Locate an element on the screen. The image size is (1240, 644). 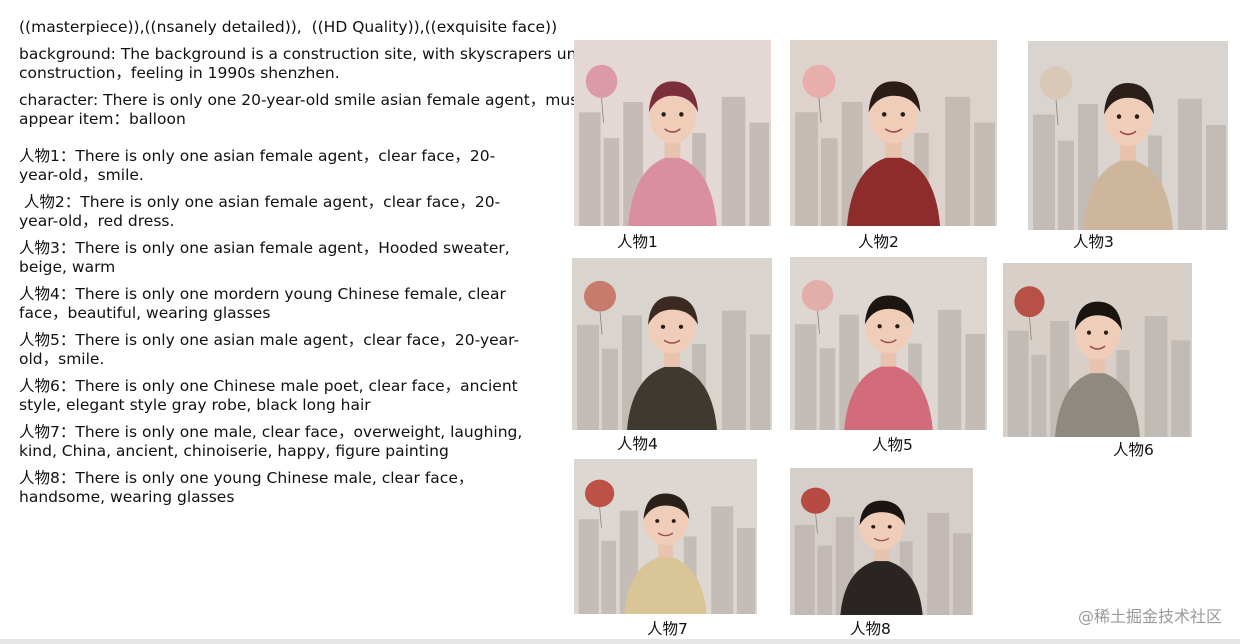
portrait-man-glasses-icon is located at coordinates (881, 541).